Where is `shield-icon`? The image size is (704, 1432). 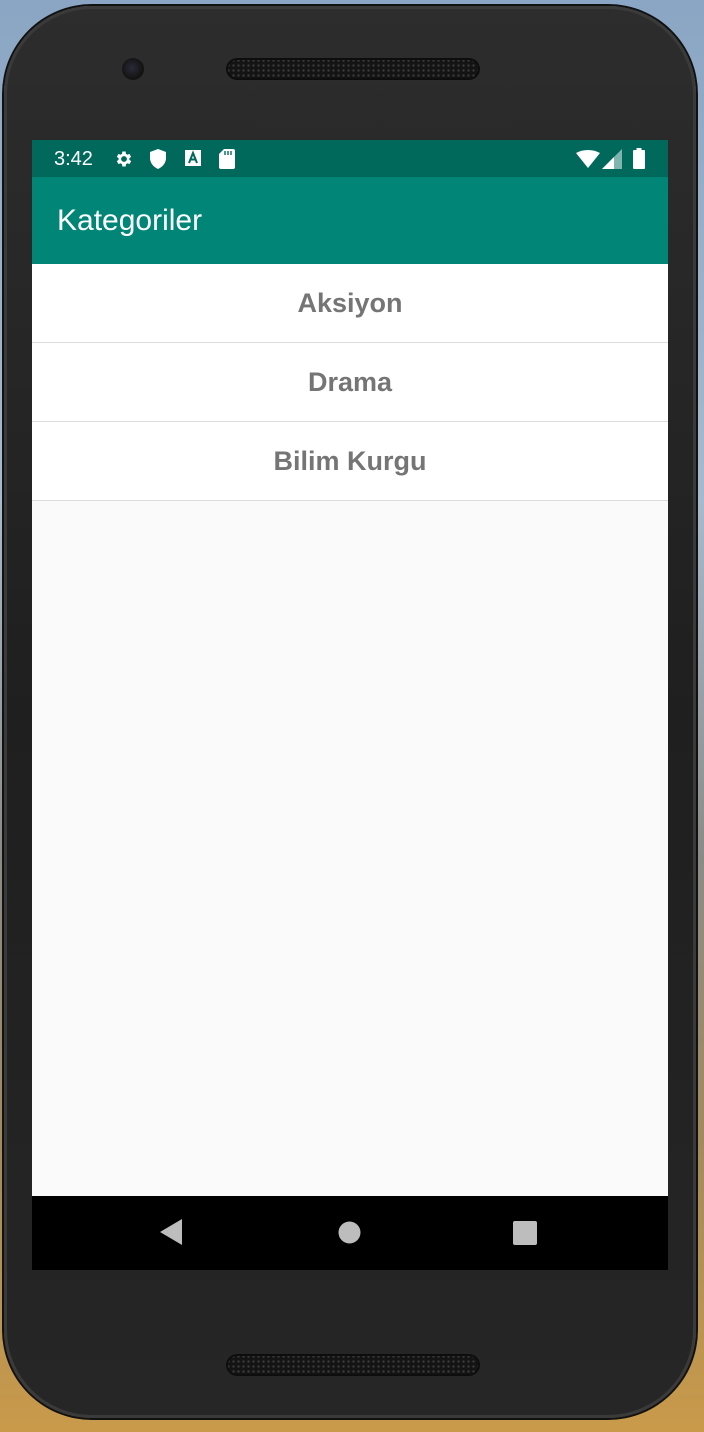
shield-icon is located at coordinates (158, 161).